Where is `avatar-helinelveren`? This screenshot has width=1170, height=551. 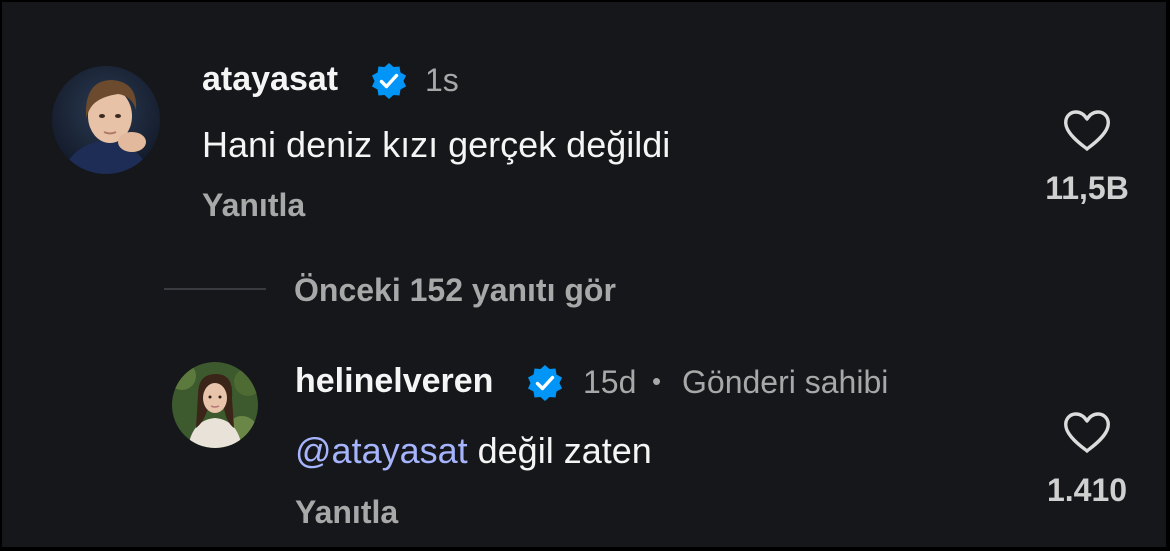
avatar-helinelveren is located at coordinates (215, 405).